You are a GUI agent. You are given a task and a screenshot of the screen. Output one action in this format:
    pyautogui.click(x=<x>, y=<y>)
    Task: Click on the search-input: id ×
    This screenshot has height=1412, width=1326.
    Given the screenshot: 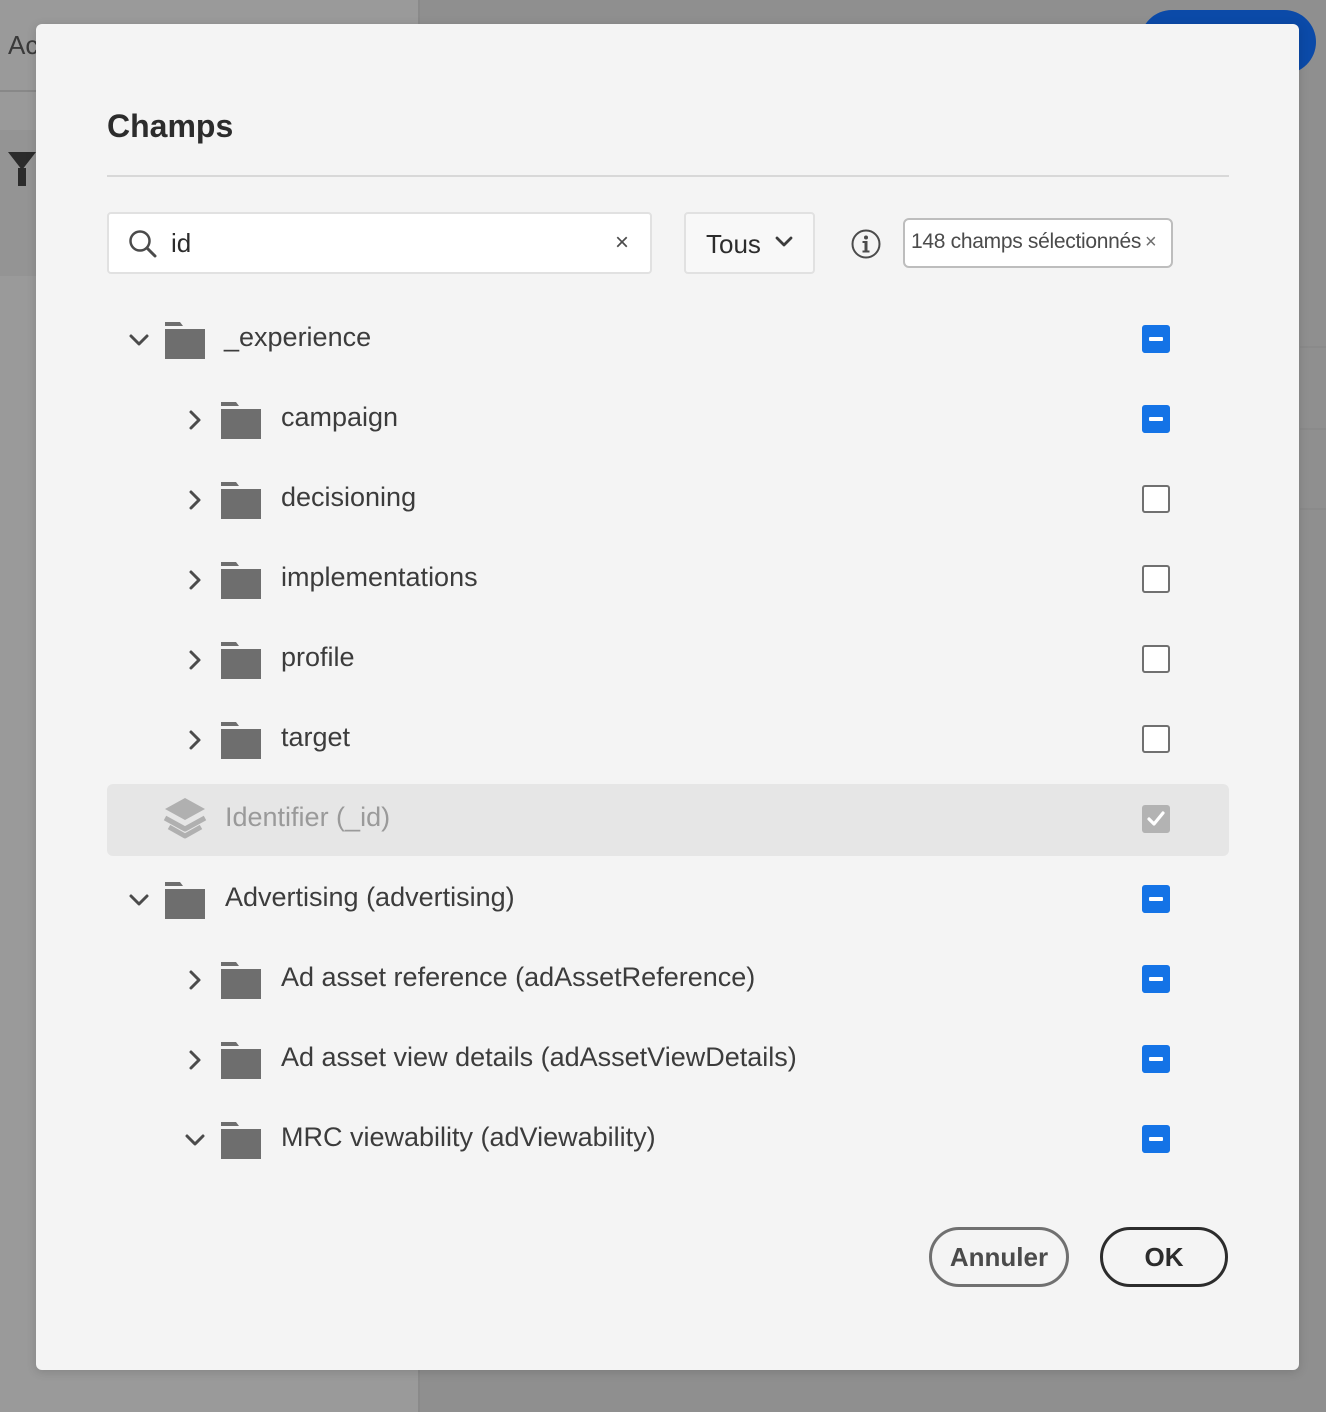 What is the action you would take?
    pyautogui.click(x=379, y=243)
    